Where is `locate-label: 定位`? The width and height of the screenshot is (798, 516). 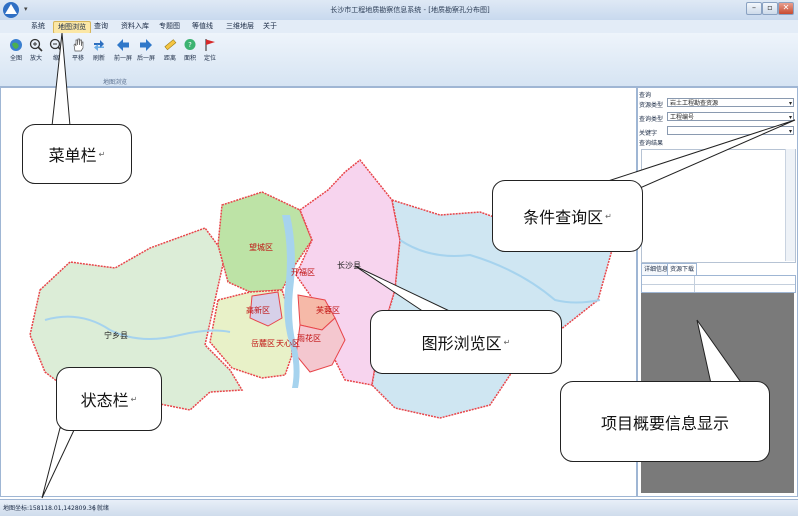
locate-label: 定位 is located at coordinates (209, 58).